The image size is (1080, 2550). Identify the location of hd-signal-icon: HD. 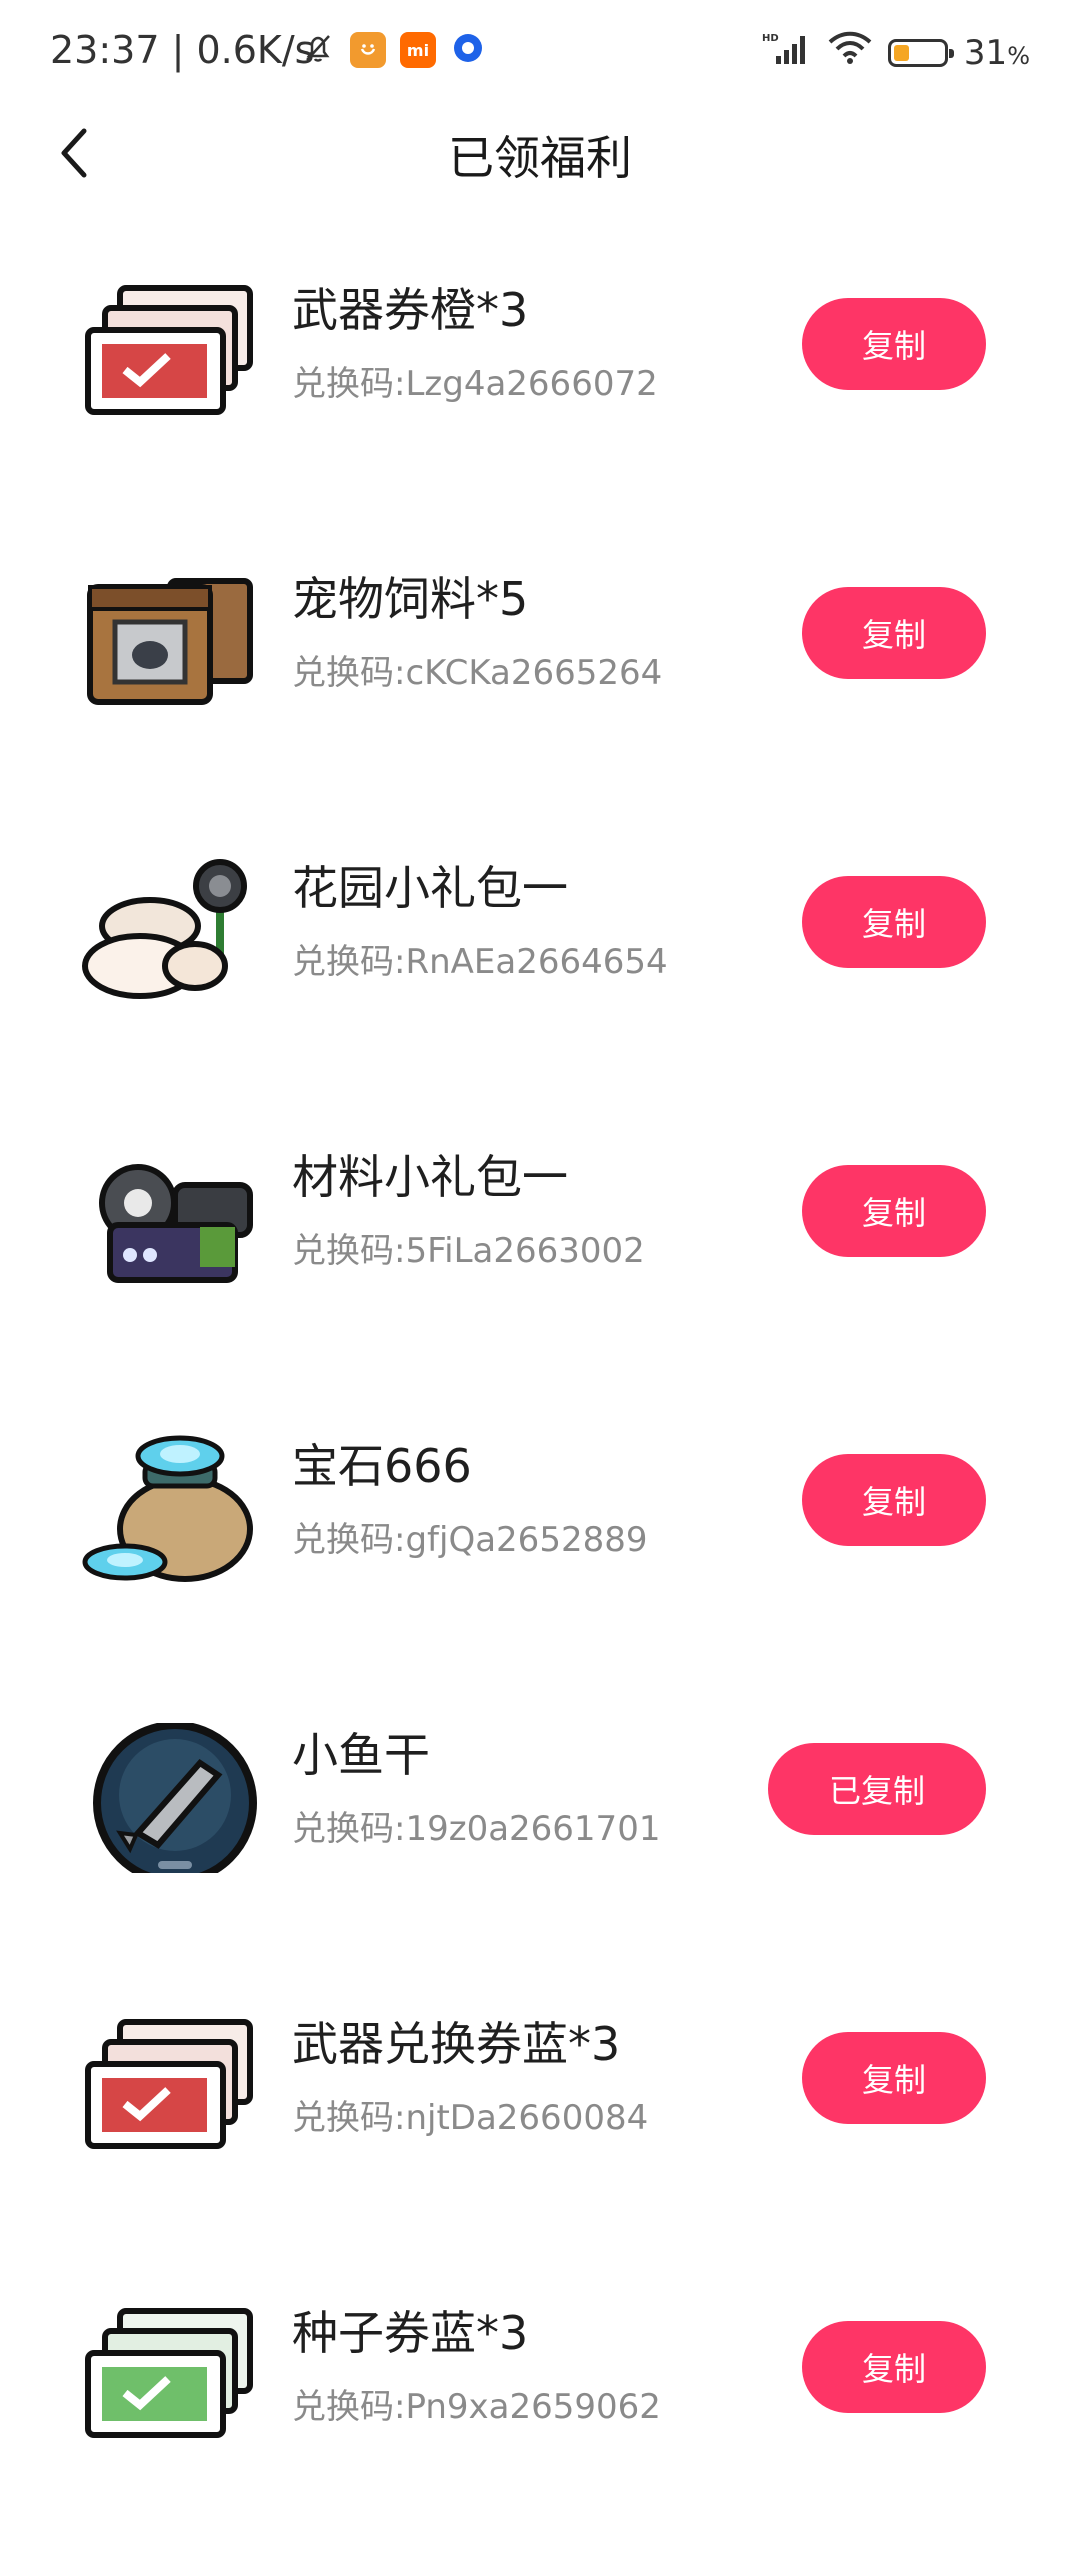
(787, 52).